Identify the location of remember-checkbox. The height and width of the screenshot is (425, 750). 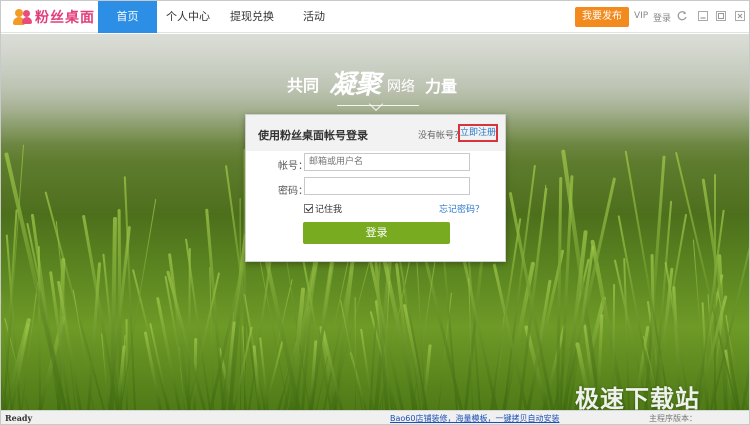
(308, 208).